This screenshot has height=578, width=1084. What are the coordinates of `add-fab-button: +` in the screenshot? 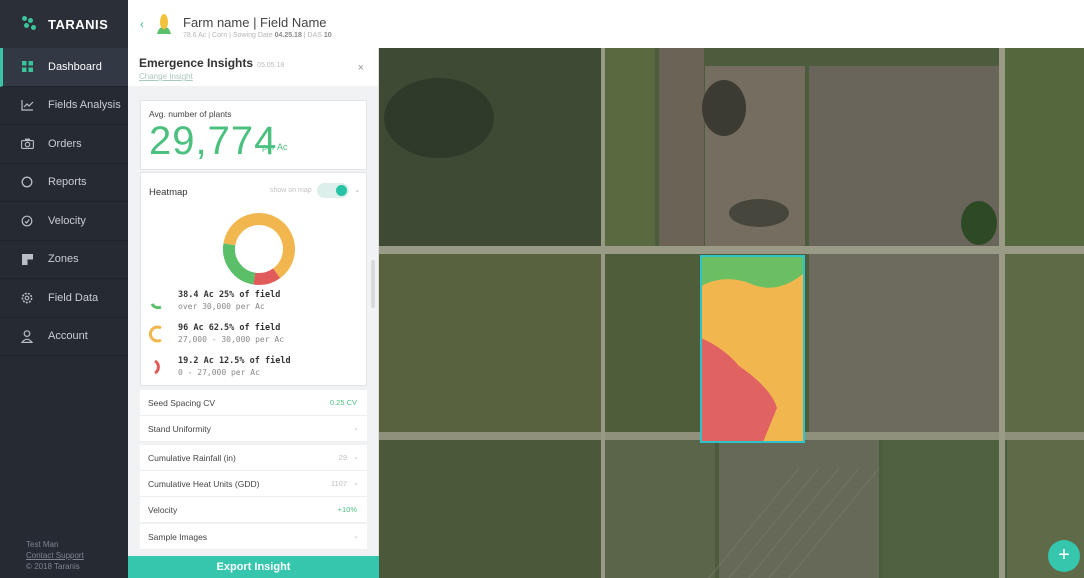 It's located at (1064, 556).